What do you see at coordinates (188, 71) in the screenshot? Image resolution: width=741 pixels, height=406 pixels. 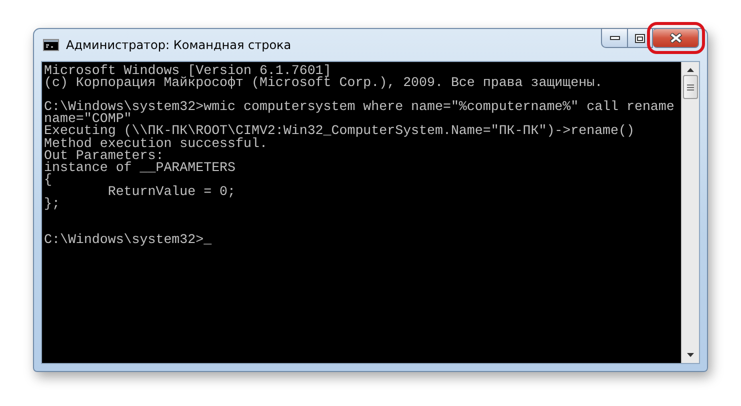 I see `console-line: Microsoft Windows [Version 6.1.7601]` at bounding box center [188, 71].